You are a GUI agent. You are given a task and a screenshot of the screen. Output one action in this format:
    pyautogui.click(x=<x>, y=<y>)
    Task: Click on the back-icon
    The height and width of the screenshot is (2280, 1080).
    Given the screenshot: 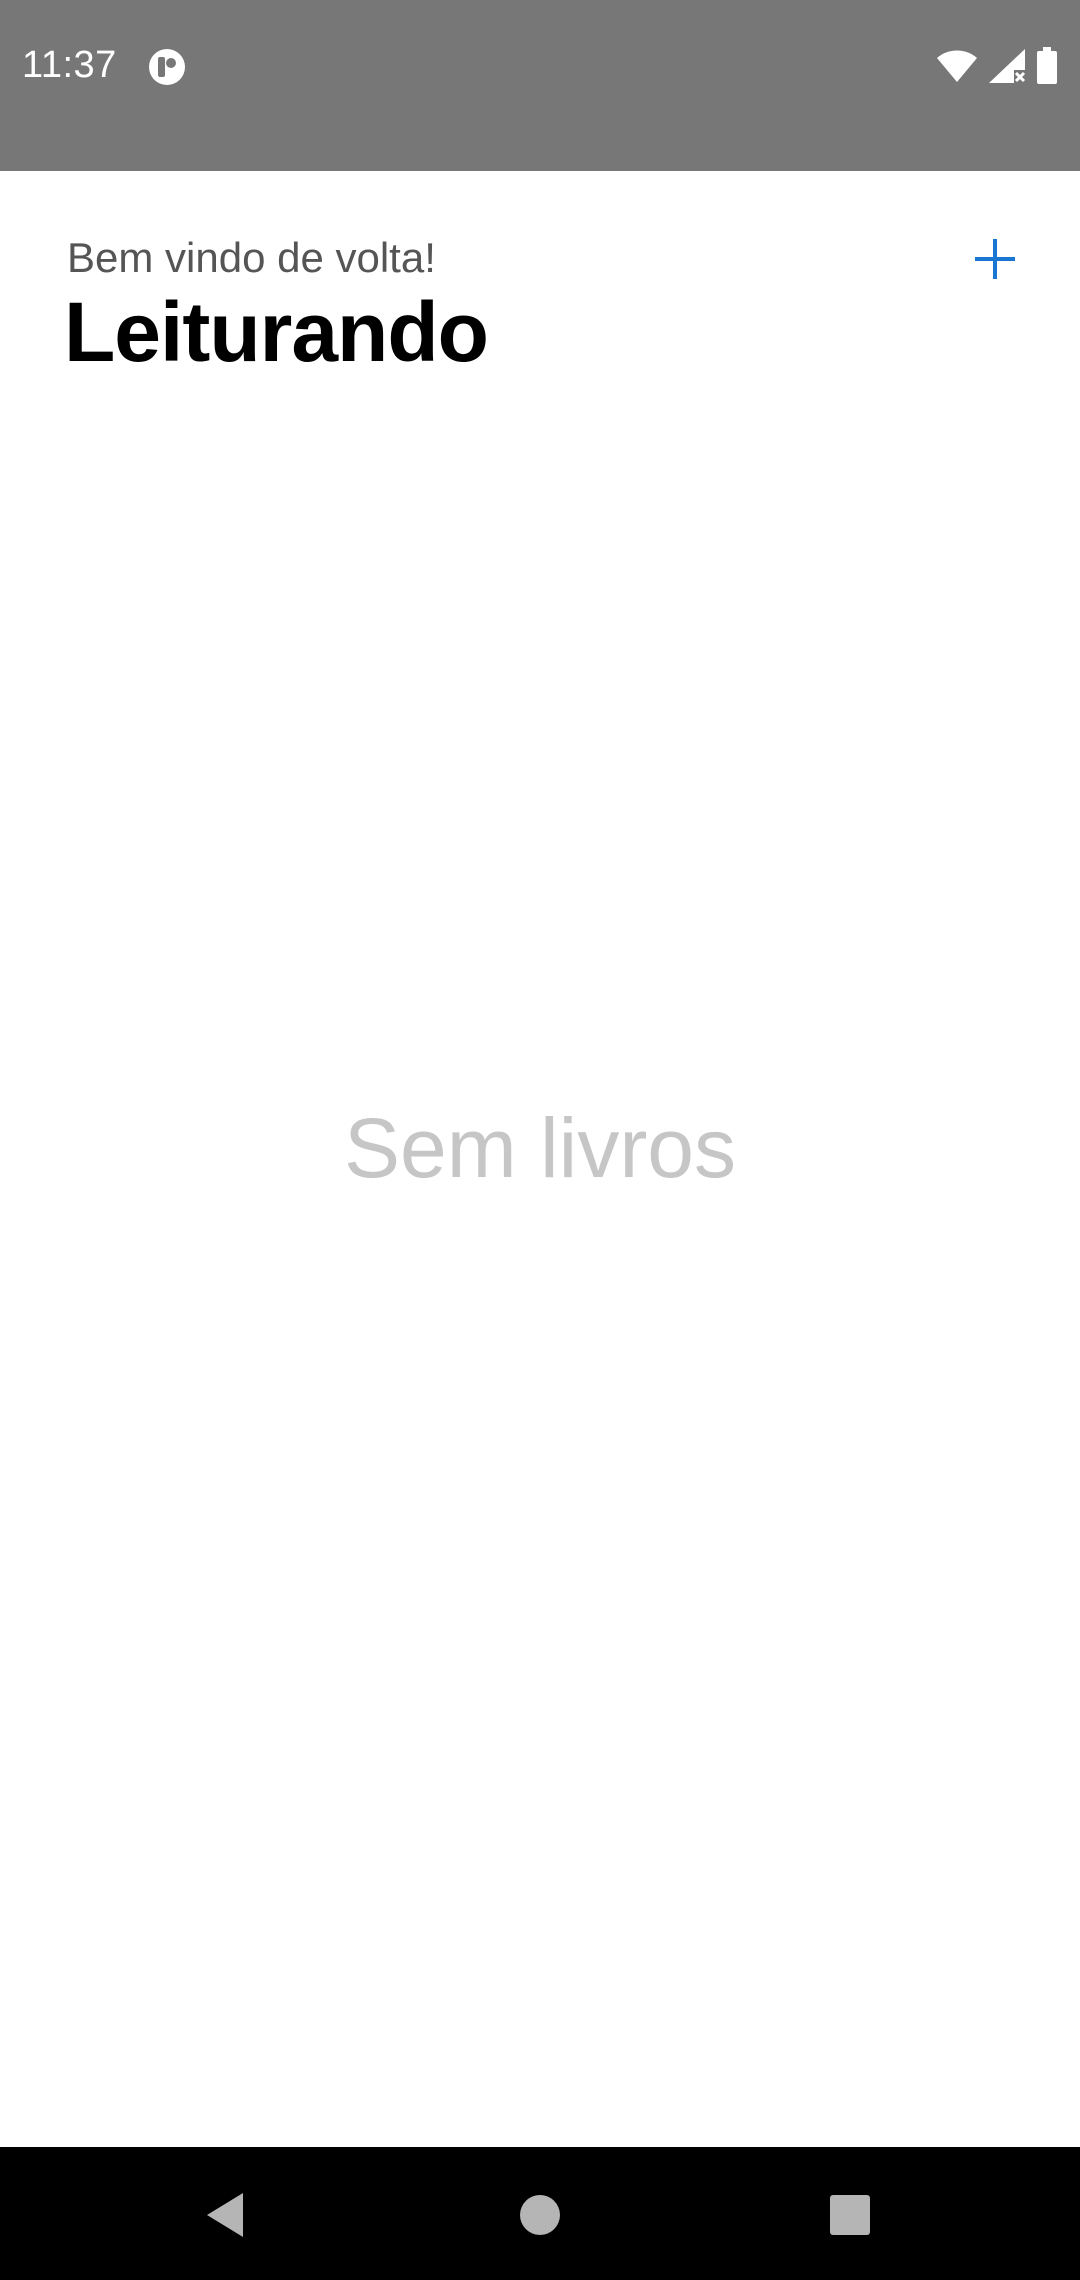 What is the action you would take?
    pyautogui.click(x=225, y=2217)
    